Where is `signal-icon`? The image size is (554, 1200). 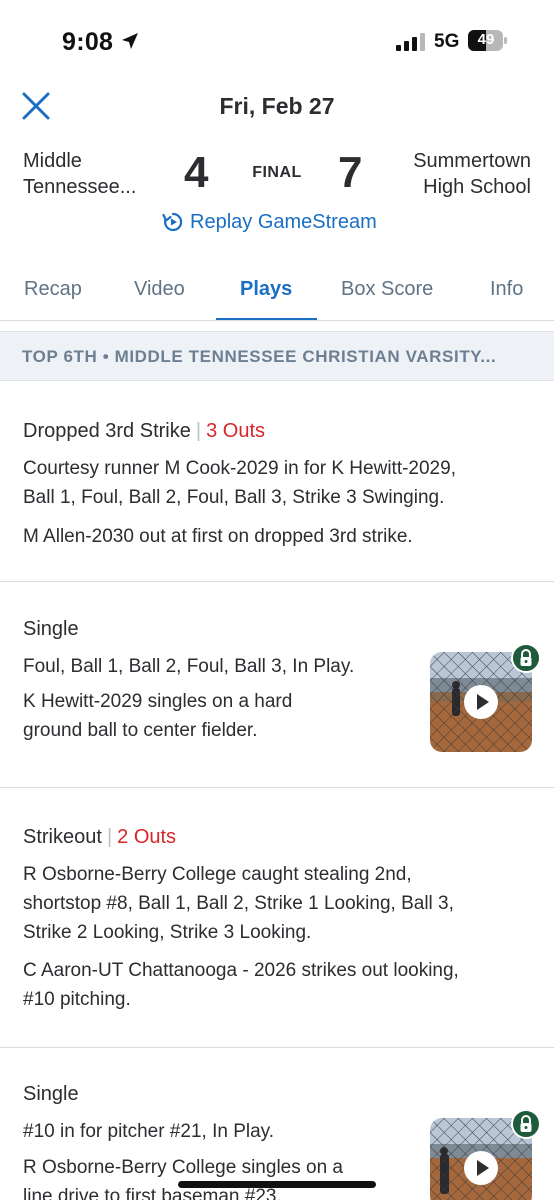 signal-icon is located at coordinates (410, 42).